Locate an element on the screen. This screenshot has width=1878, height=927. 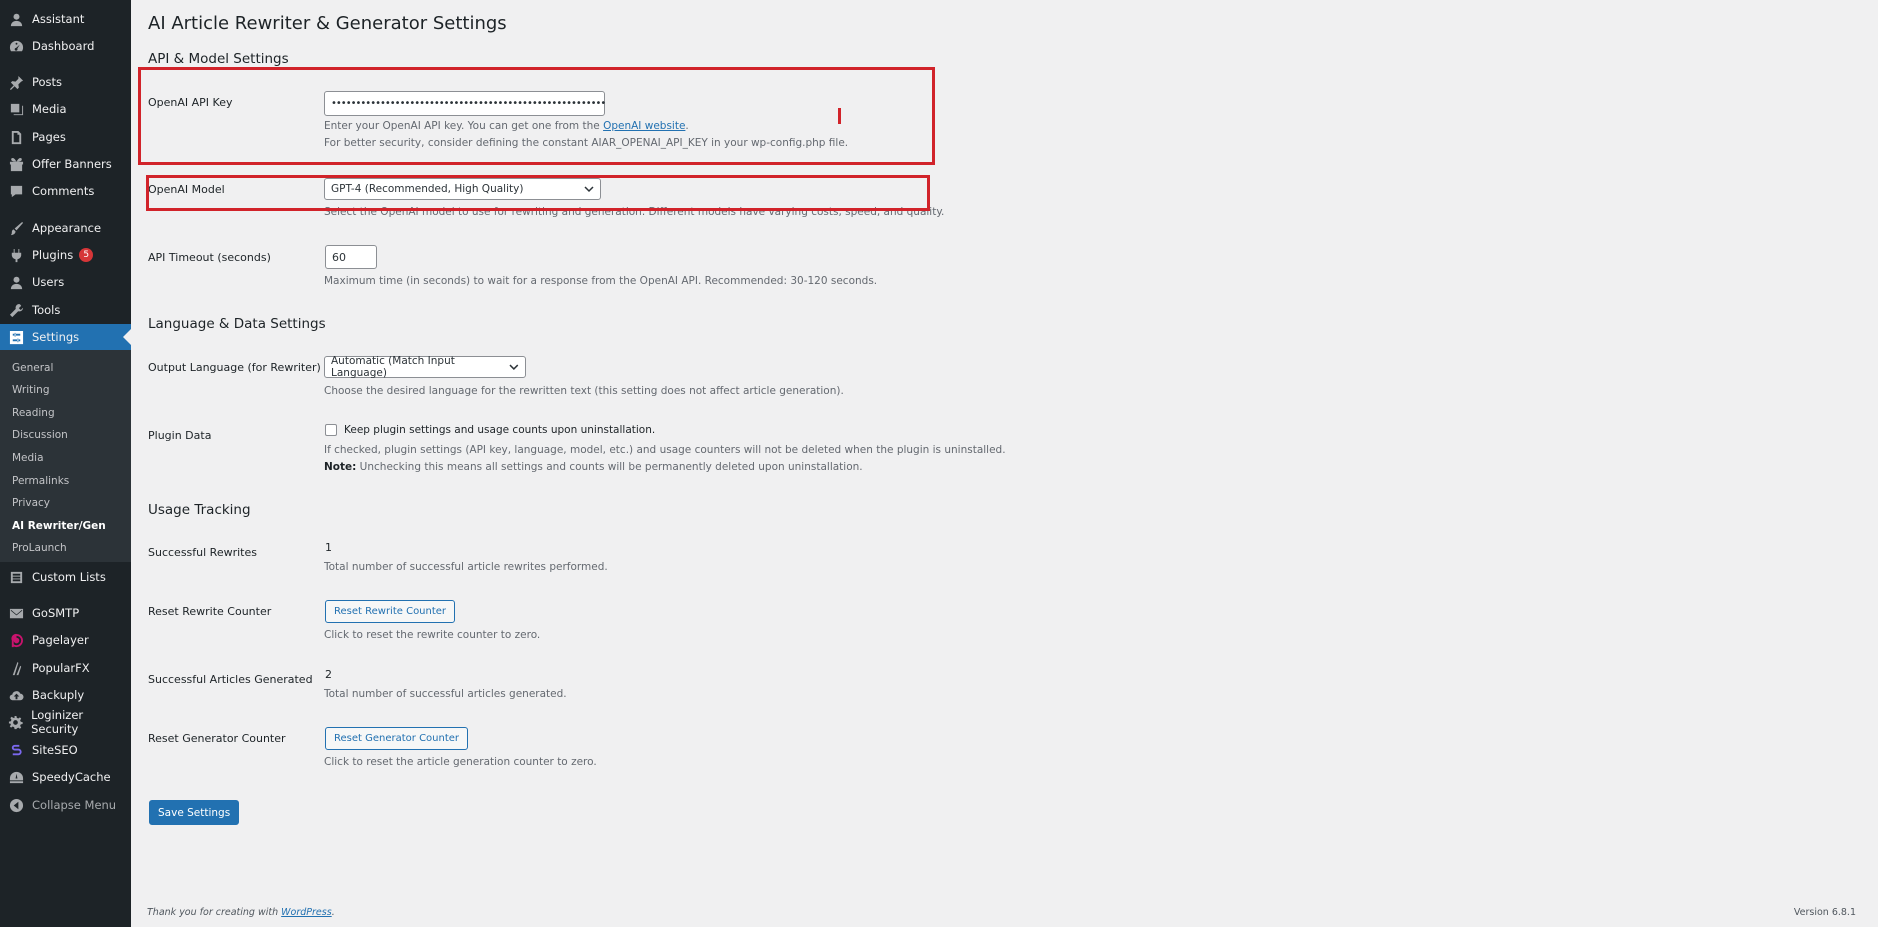
language-select: Automatic (Match Input Language) is located at coordinates (425, 367).